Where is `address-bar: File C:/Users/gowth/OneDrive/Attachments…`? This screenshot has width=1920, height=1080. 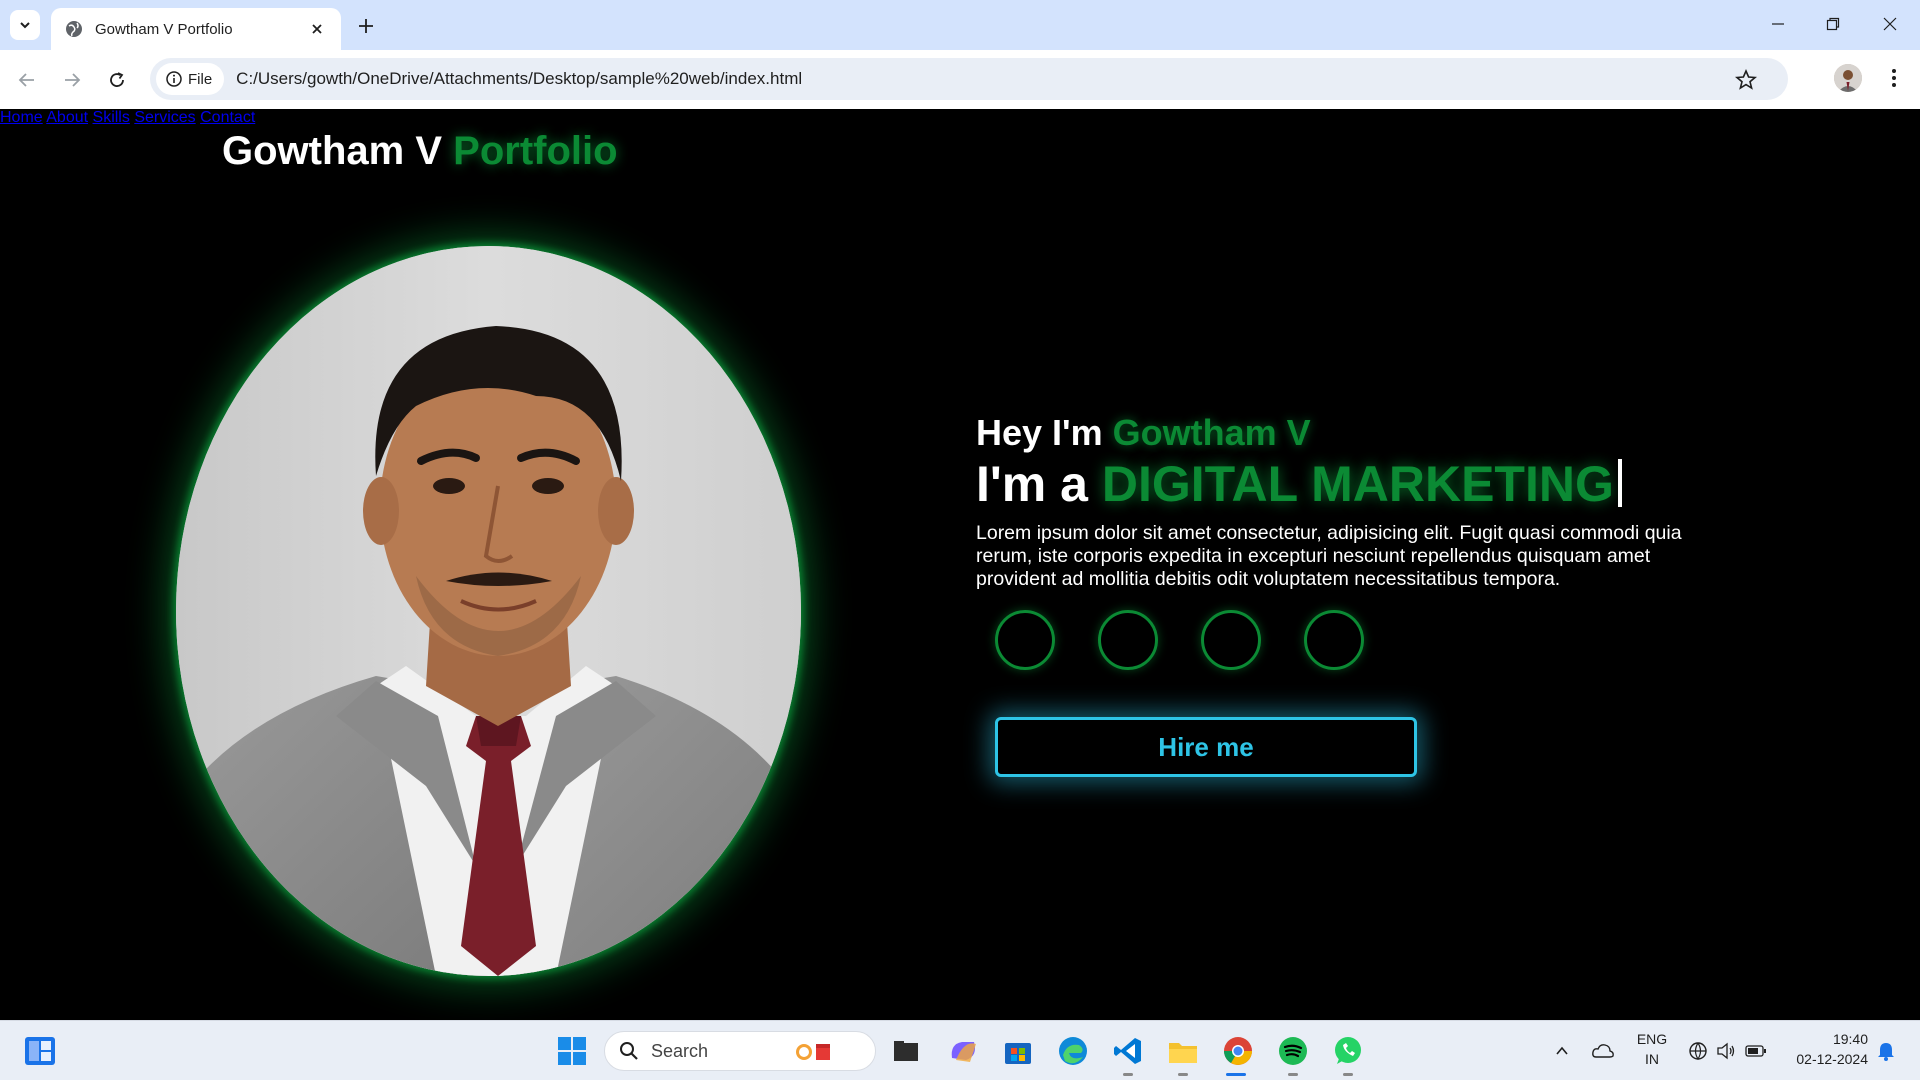 address-bar: File C:/Users/gowth/OneDrive/Attachments… is located at coordinates (969, 79).